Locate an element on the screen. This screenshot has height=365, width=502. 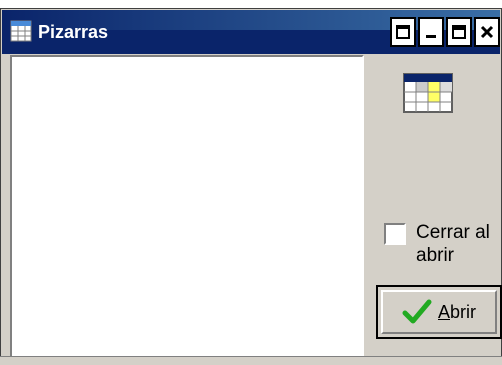
window-title: Pizarras is located at coordinates (73, 32).